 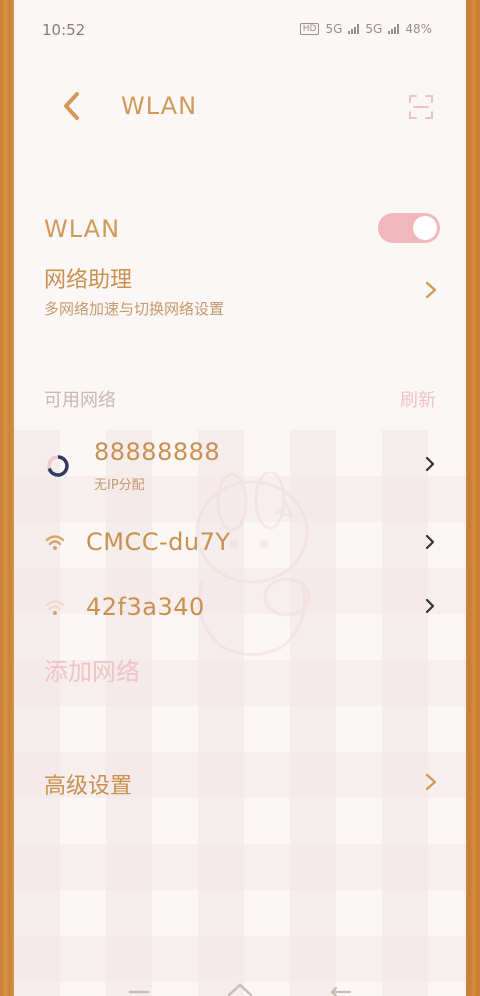 What do you see at coordinates (55, 542) in the screenshot?
I see `wifi-icon` at bounding box center [55, 542].